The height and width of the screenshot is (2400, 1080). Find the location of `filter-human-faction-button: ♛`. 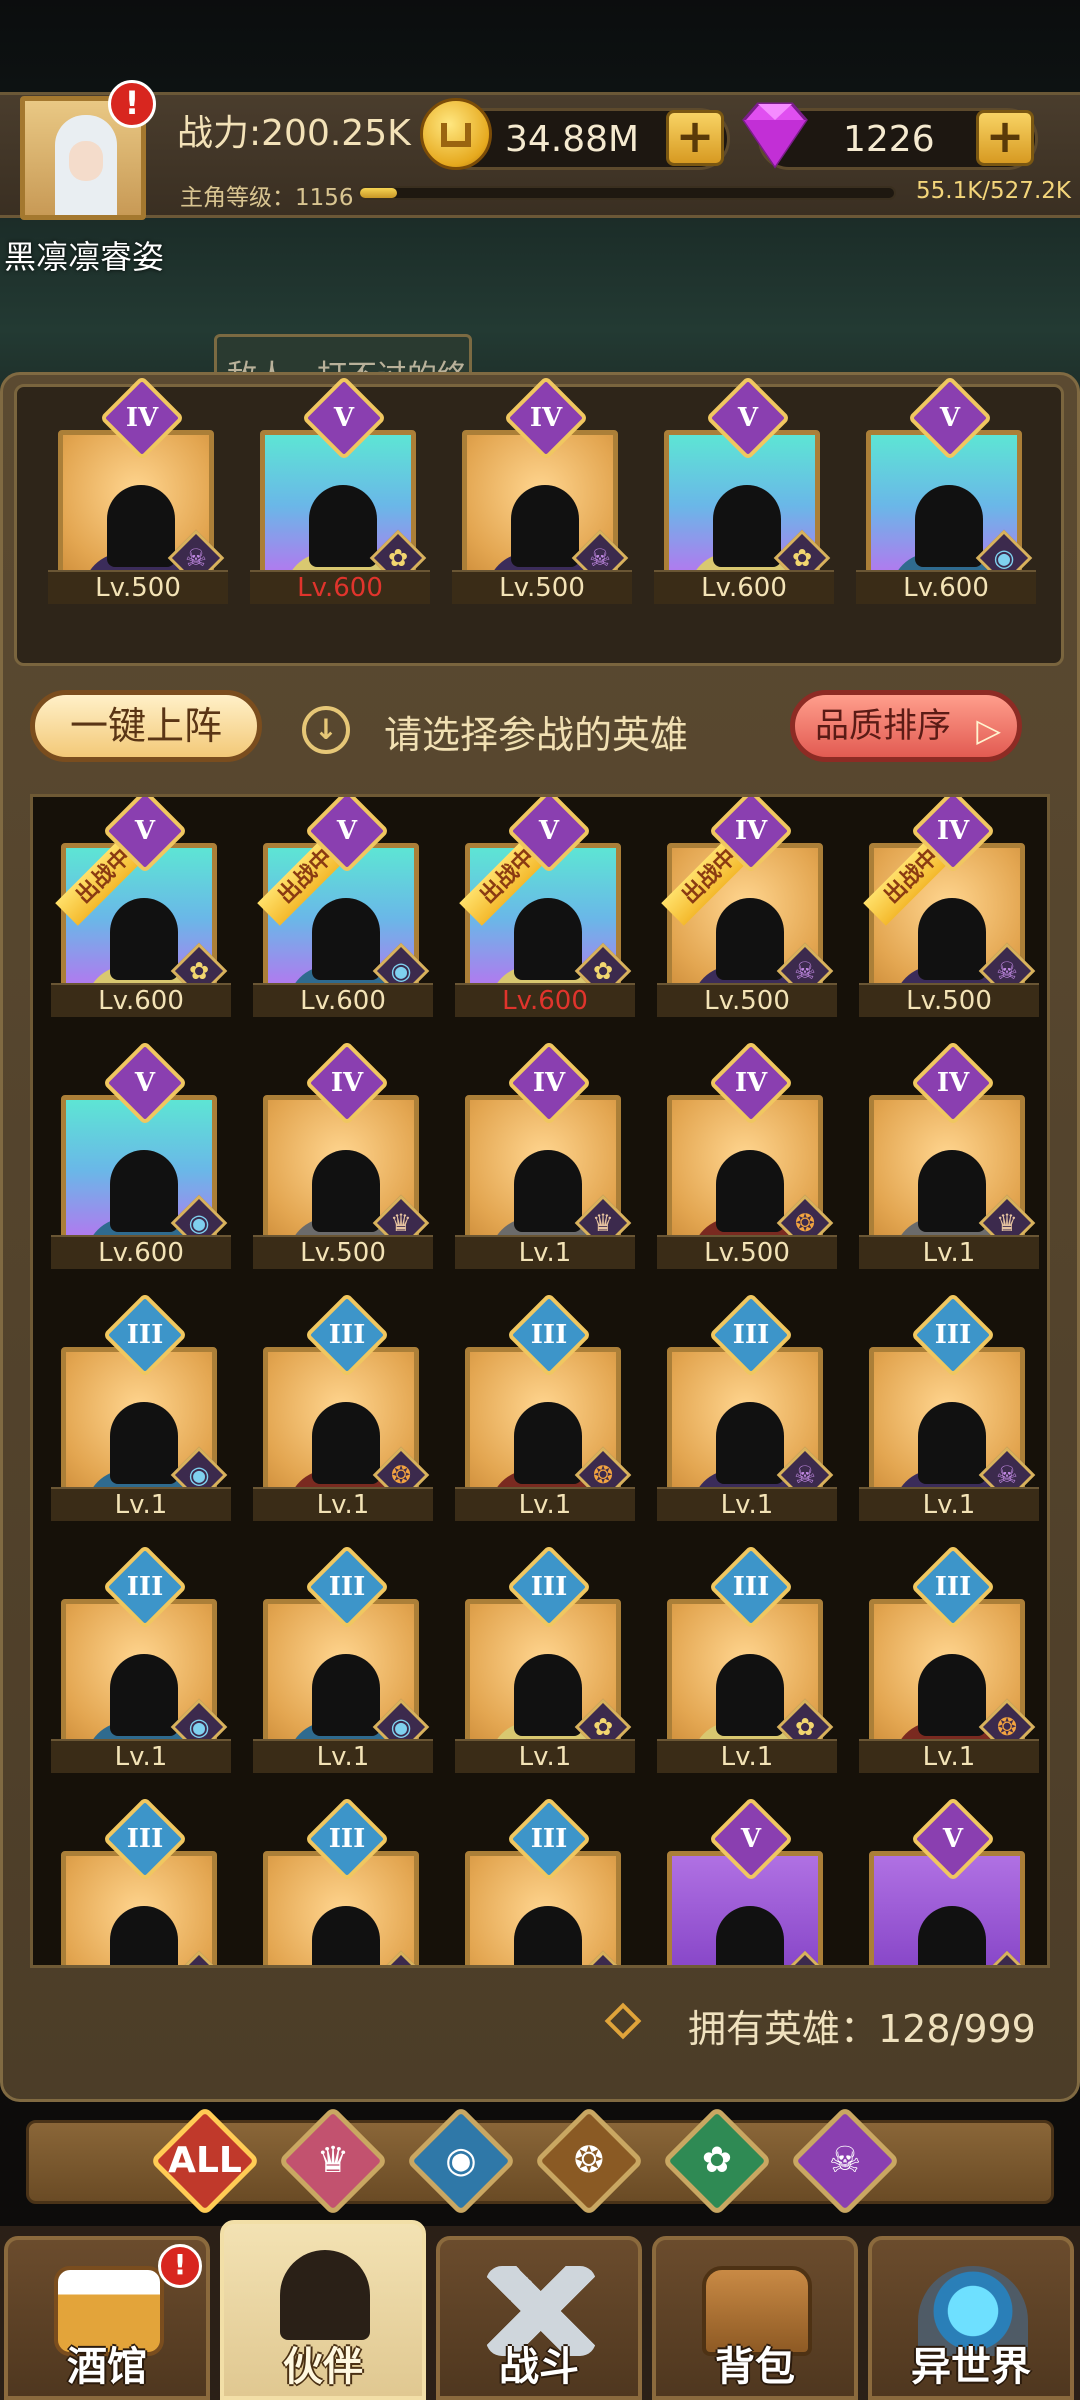

filter-human-faction-button: ♛ is located at coordinates (333, 2161).